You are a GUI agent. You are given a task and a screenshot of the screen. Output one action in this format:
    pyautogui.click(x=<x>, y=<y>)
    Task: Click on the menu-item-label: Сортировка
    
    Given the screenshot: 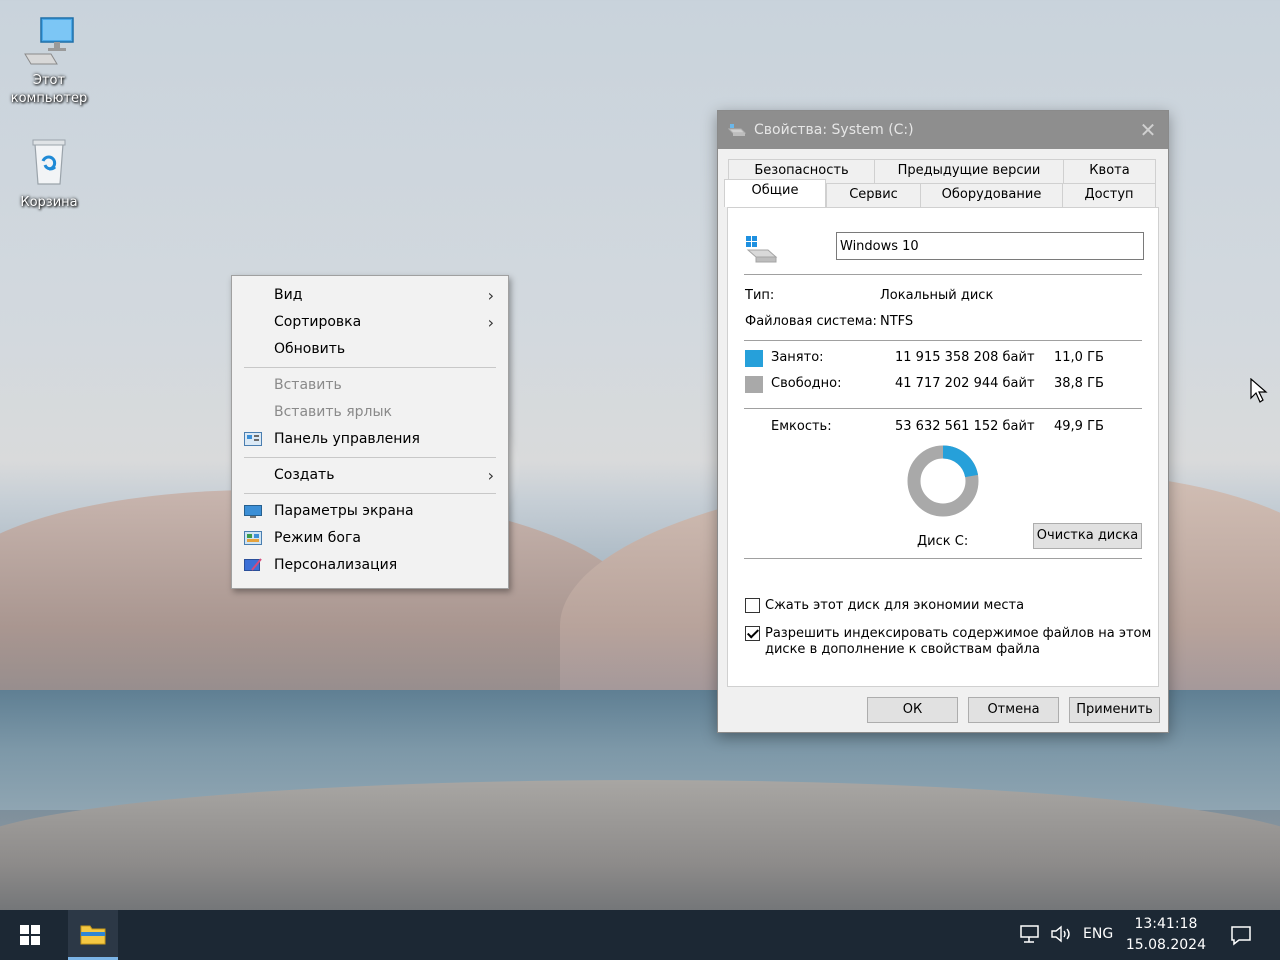 What is the action you would take?
    pyautogui.click(x=318, y=322)
    